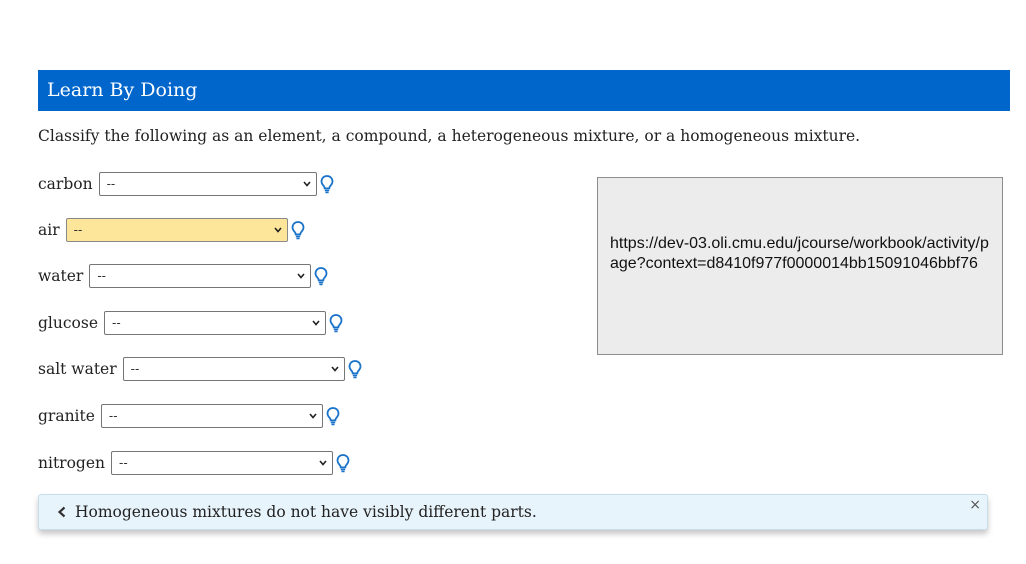 This screenshot has width=1026, height=564. I want to click on item-label-carbon: carbon, so click(65, 184).